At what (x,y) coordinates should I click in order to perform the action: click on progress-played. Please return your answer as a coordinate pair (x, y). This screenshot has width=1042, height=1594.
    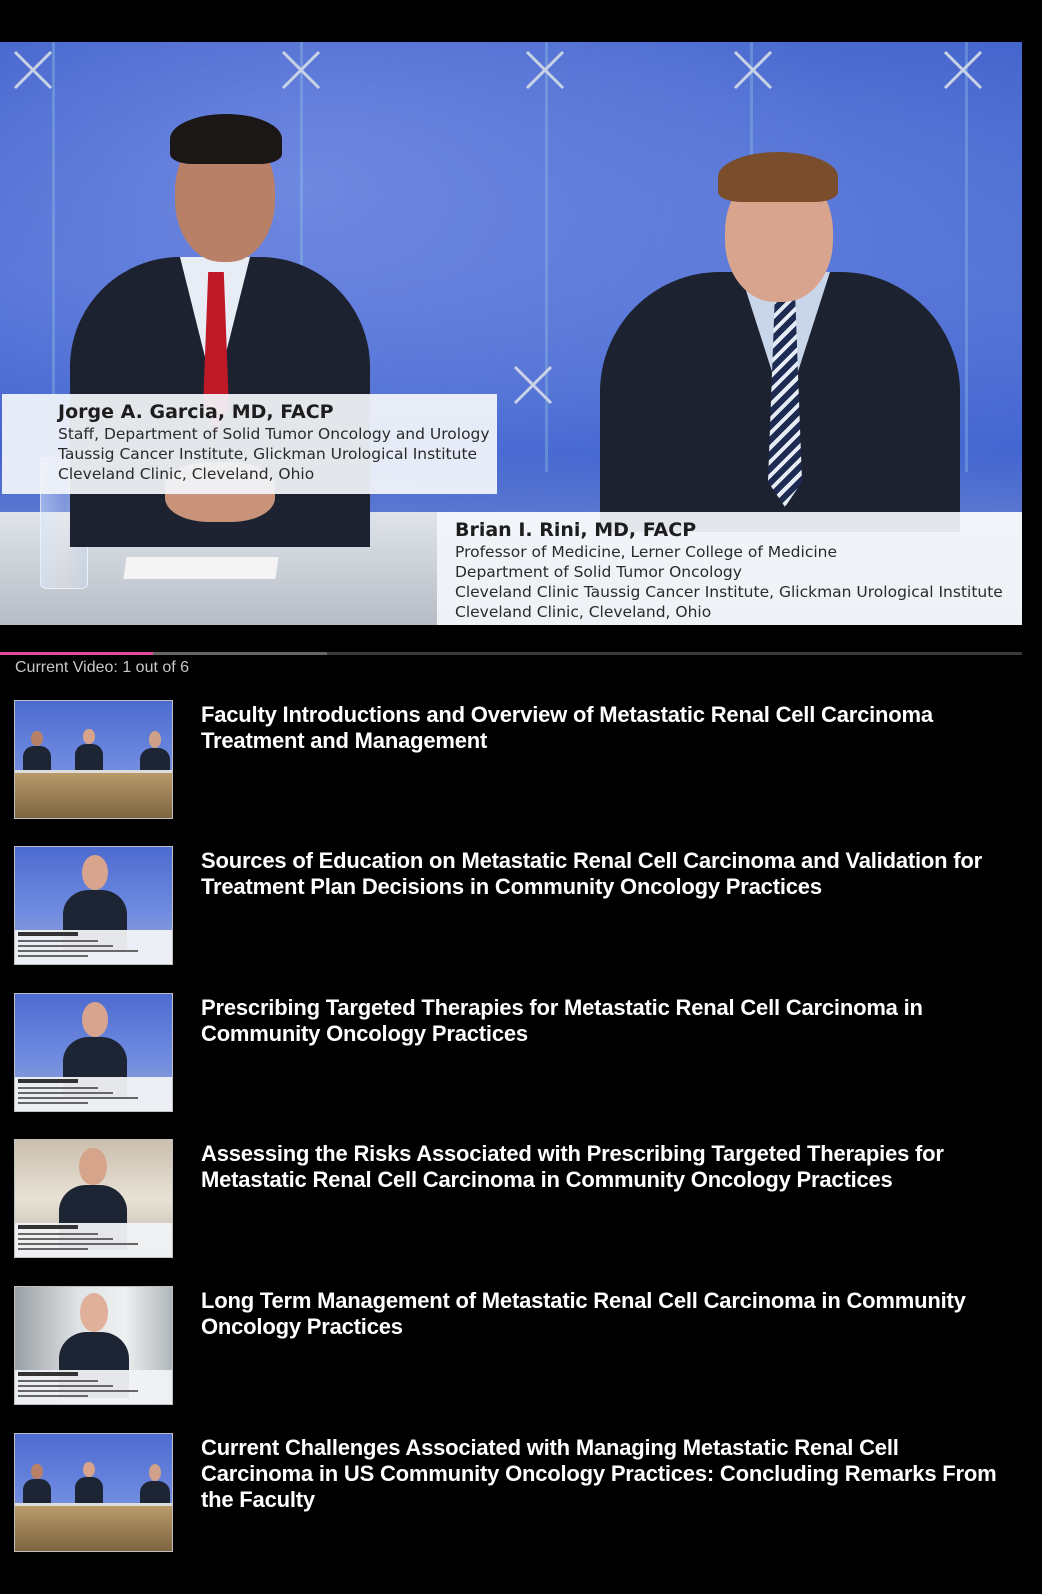
    Looking at the image, I should click on (76, 653).